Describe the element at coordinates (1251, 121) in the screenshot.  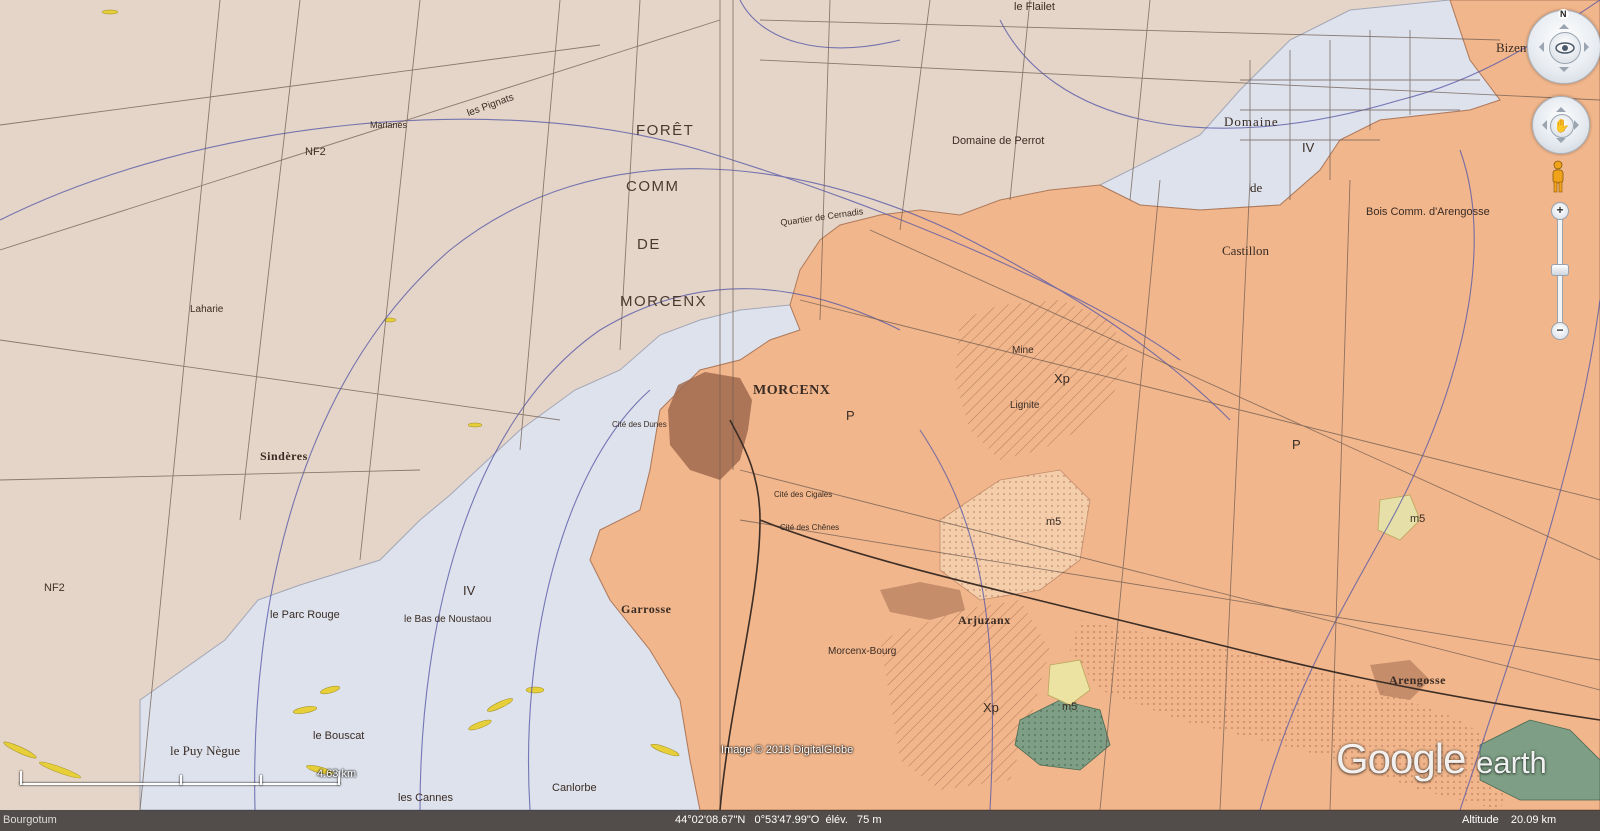
I see `place-domaine: Domaine` at that location.